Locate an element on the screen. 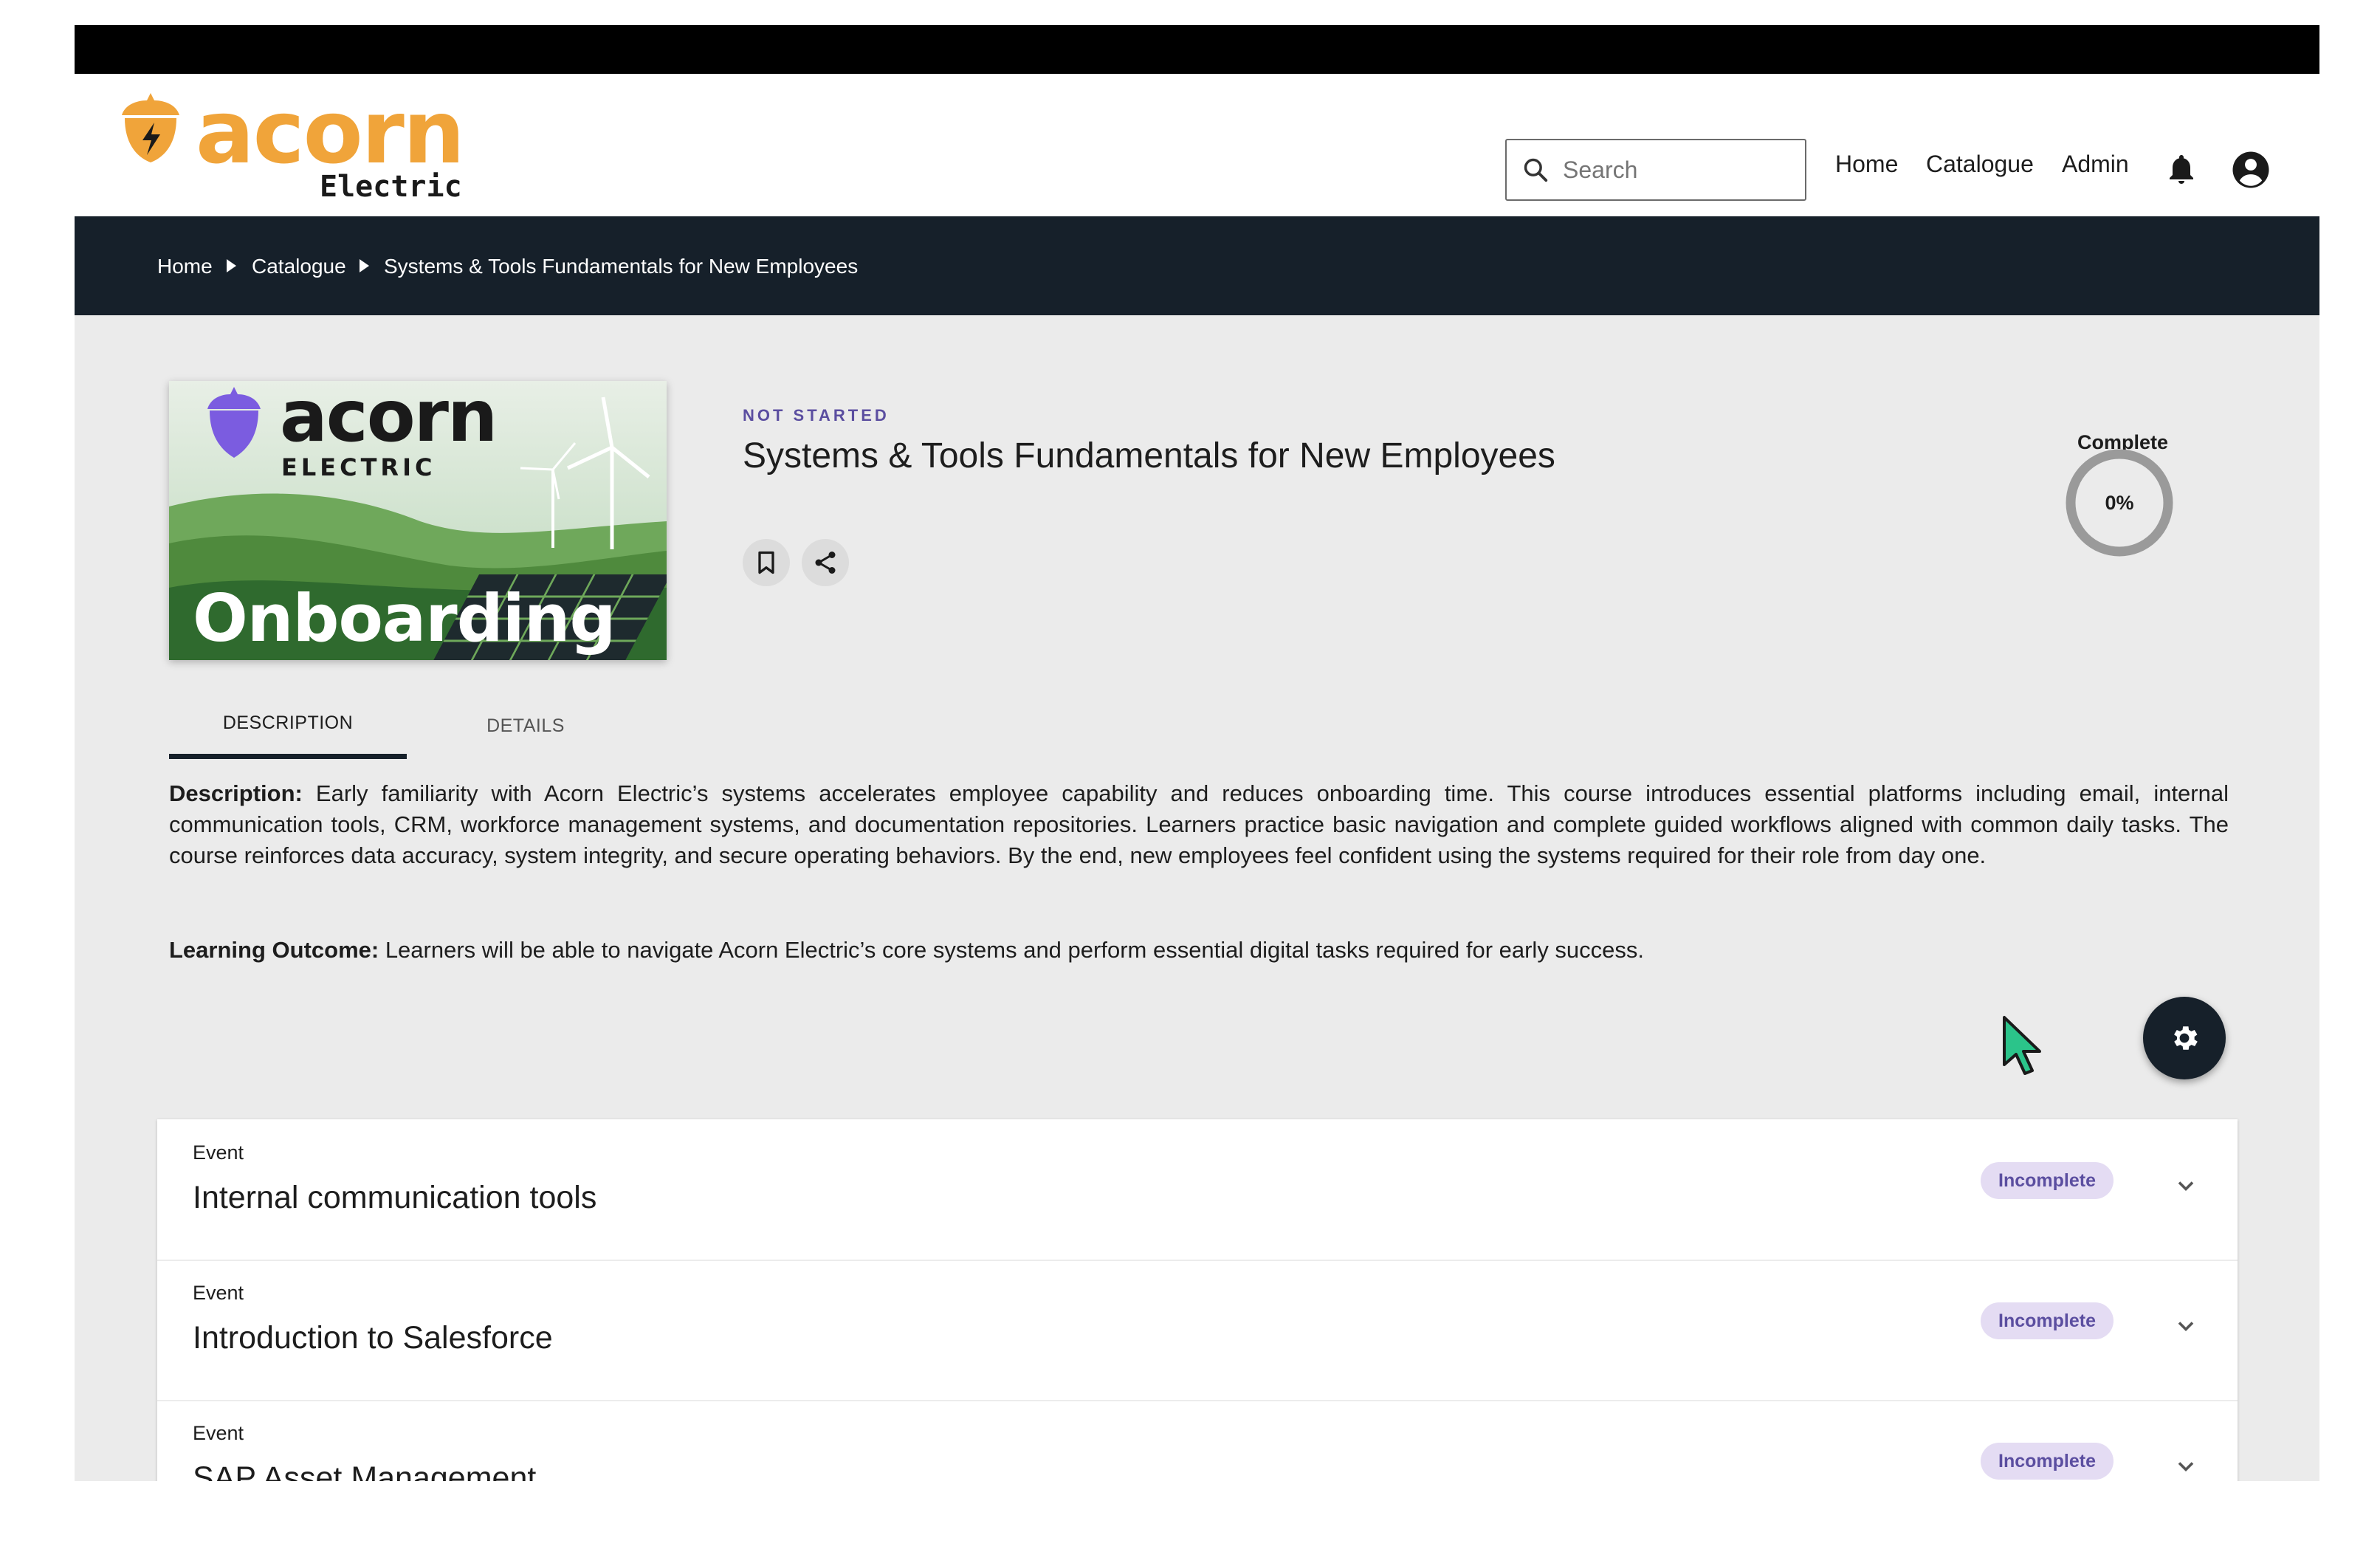 This screenshot has height=1549, width=2380. share-button is located at coordinates (826, 562).